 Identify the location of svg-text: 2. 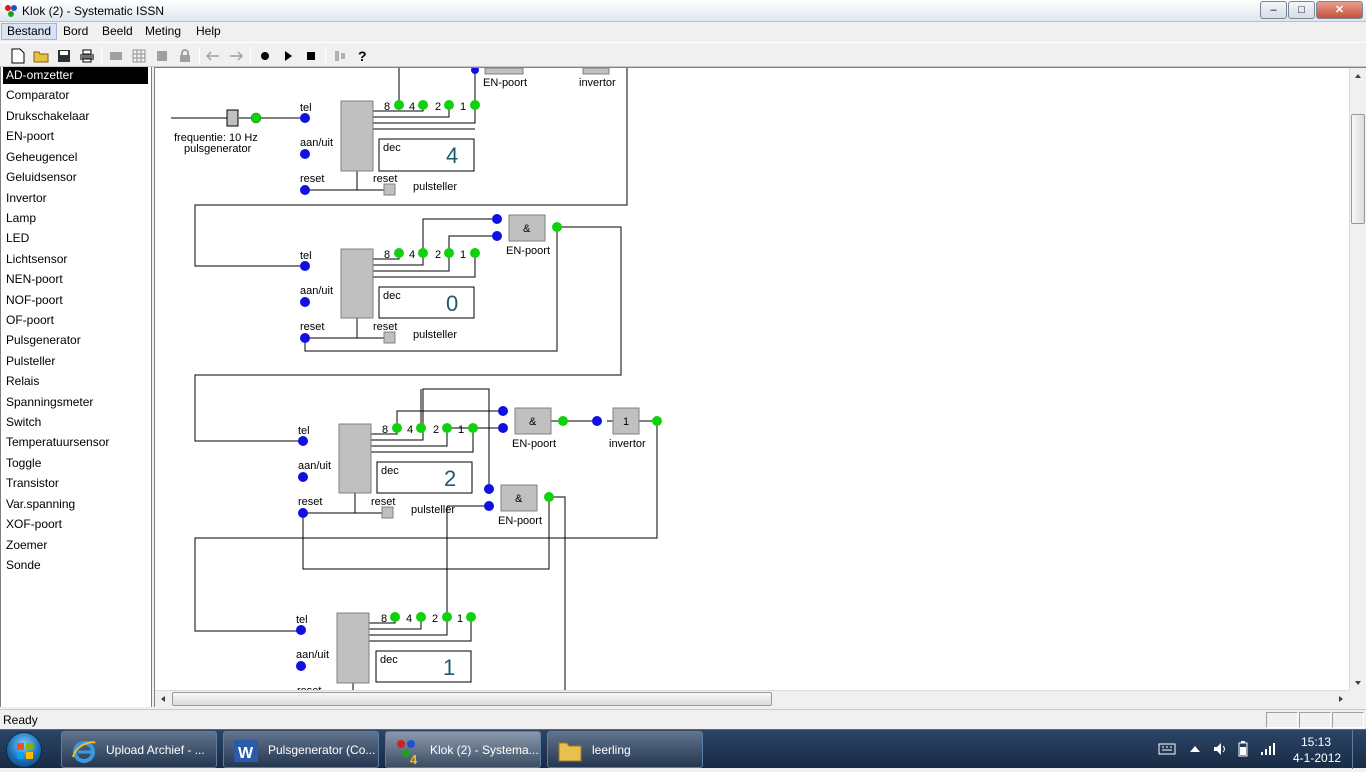
(438, 255).